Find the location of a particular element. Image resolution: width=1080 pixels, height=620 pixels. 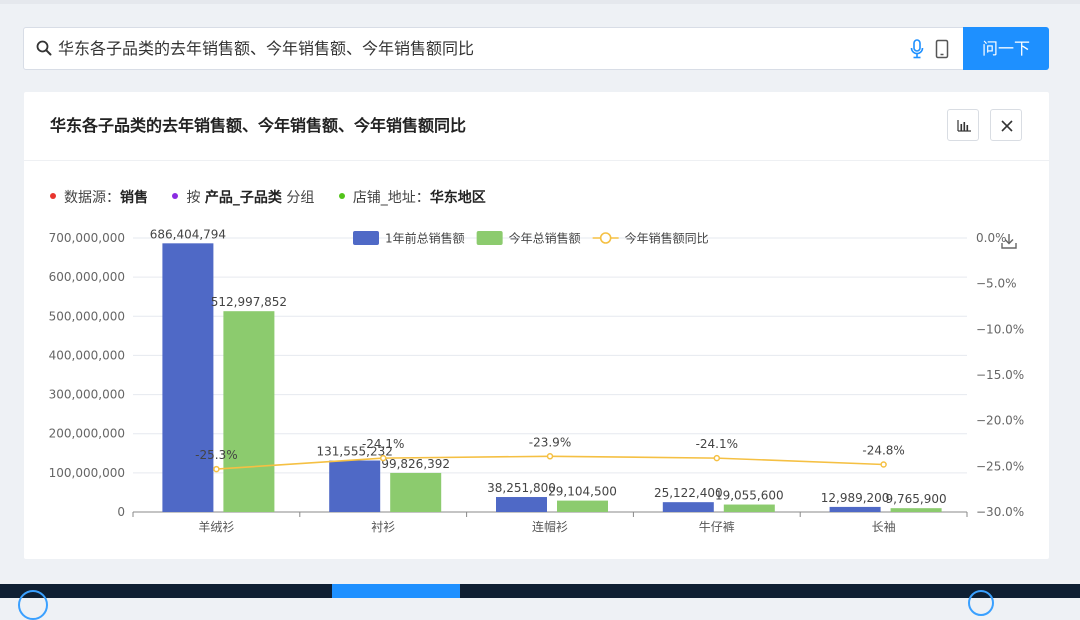

x-tick-label: 长袖 is located at coordinates (884, 526).